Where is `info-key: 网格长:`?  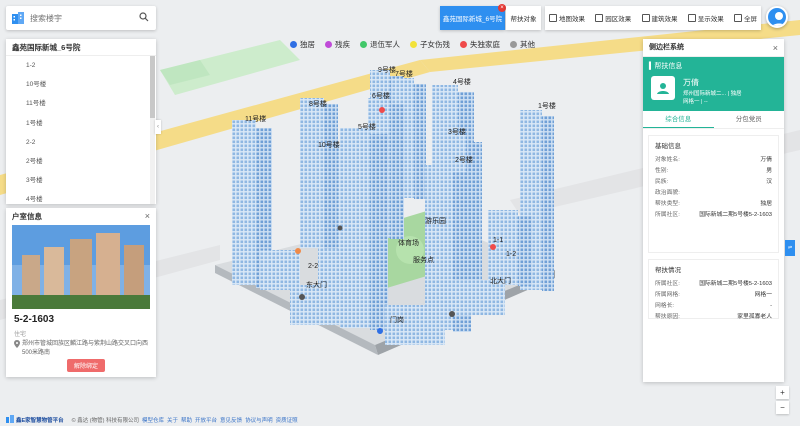 info-key: 网格长: is located at coordinates (665, 306).